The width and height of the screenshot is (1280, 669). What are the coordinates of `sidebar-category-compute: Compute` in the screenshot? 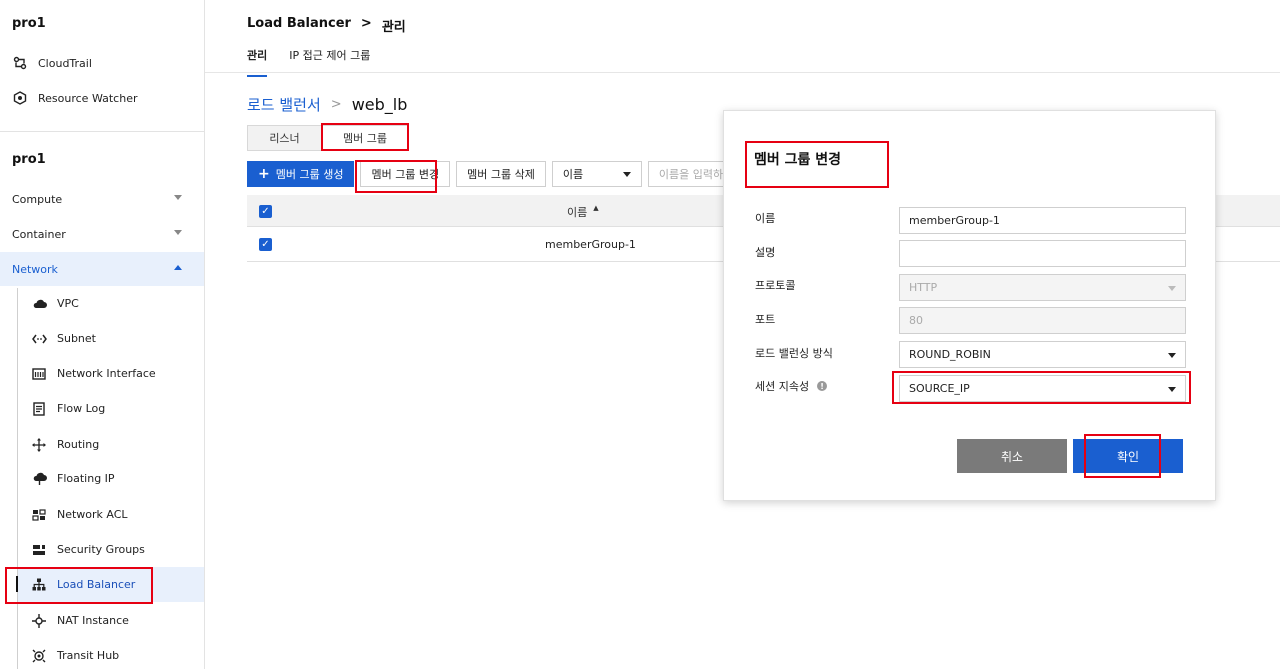 It's located at (102, 199).